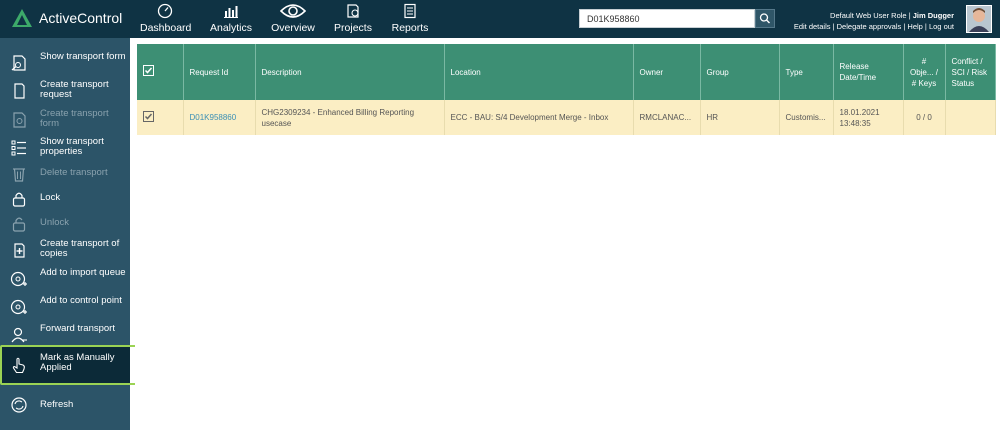  What do you see at coordinates (80, 248) in the screenshot?
I see `sidebar-item-label: Create transport of copies` at bounding box center [80, 248].